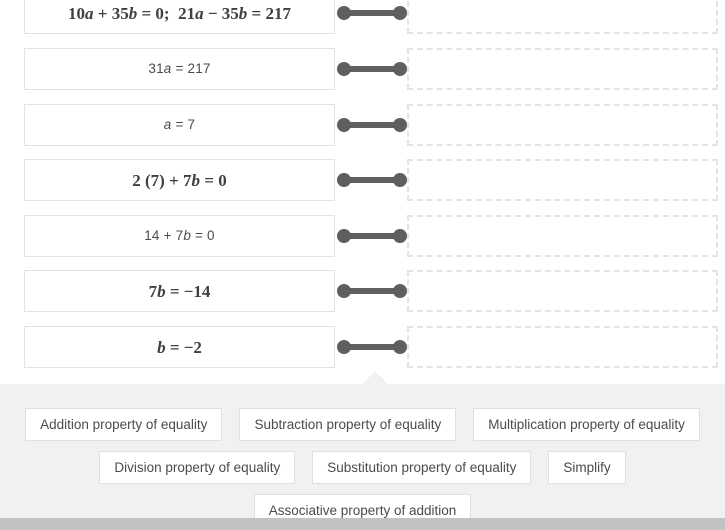  Describe the element at coordinates (422, 467) in the screenshot. I see `answer-chip: Substitution property of equality` at that location.